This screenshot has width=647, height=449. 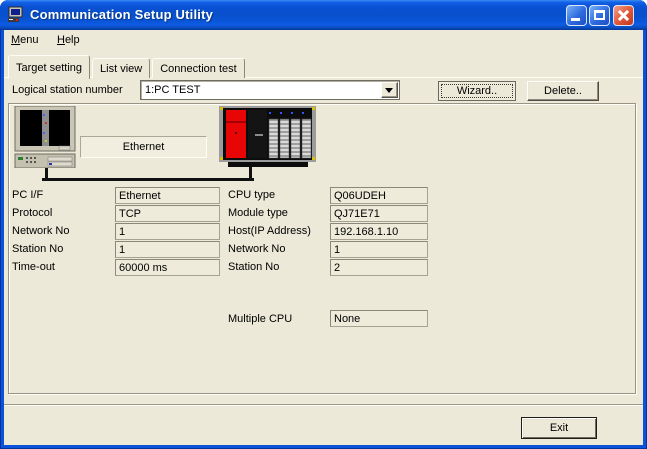 I want to click on field-label-protocol: Protocol, so click(x=32, y=213).